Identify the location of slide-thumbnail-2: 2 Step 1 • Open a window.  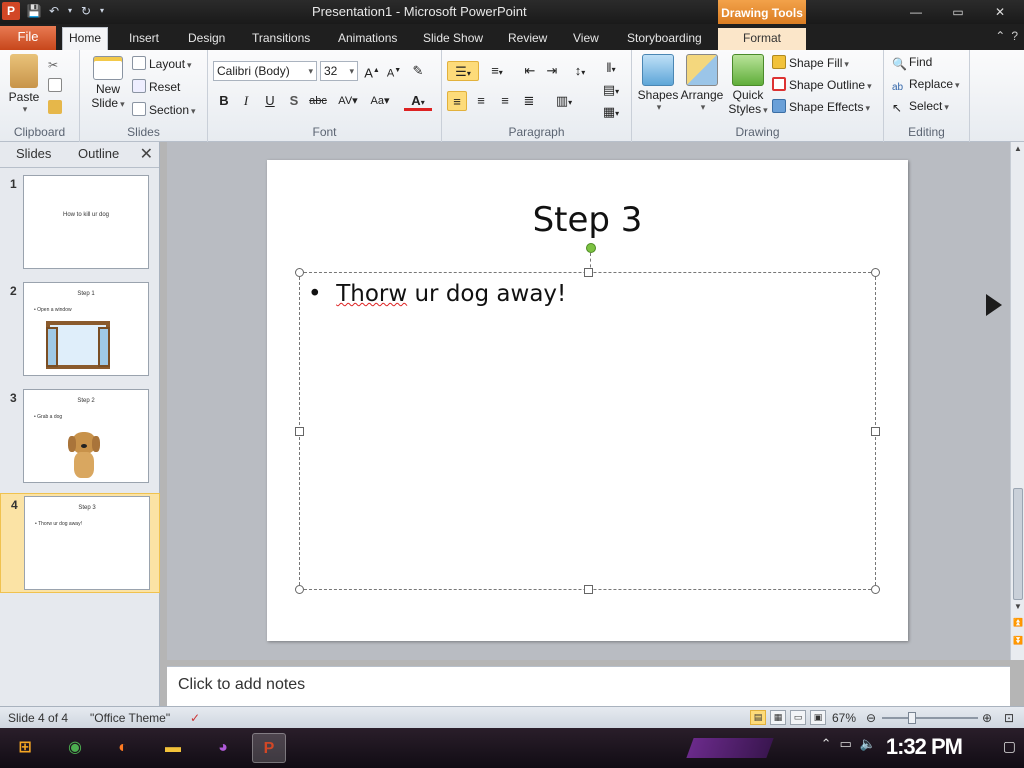
(80, 330).